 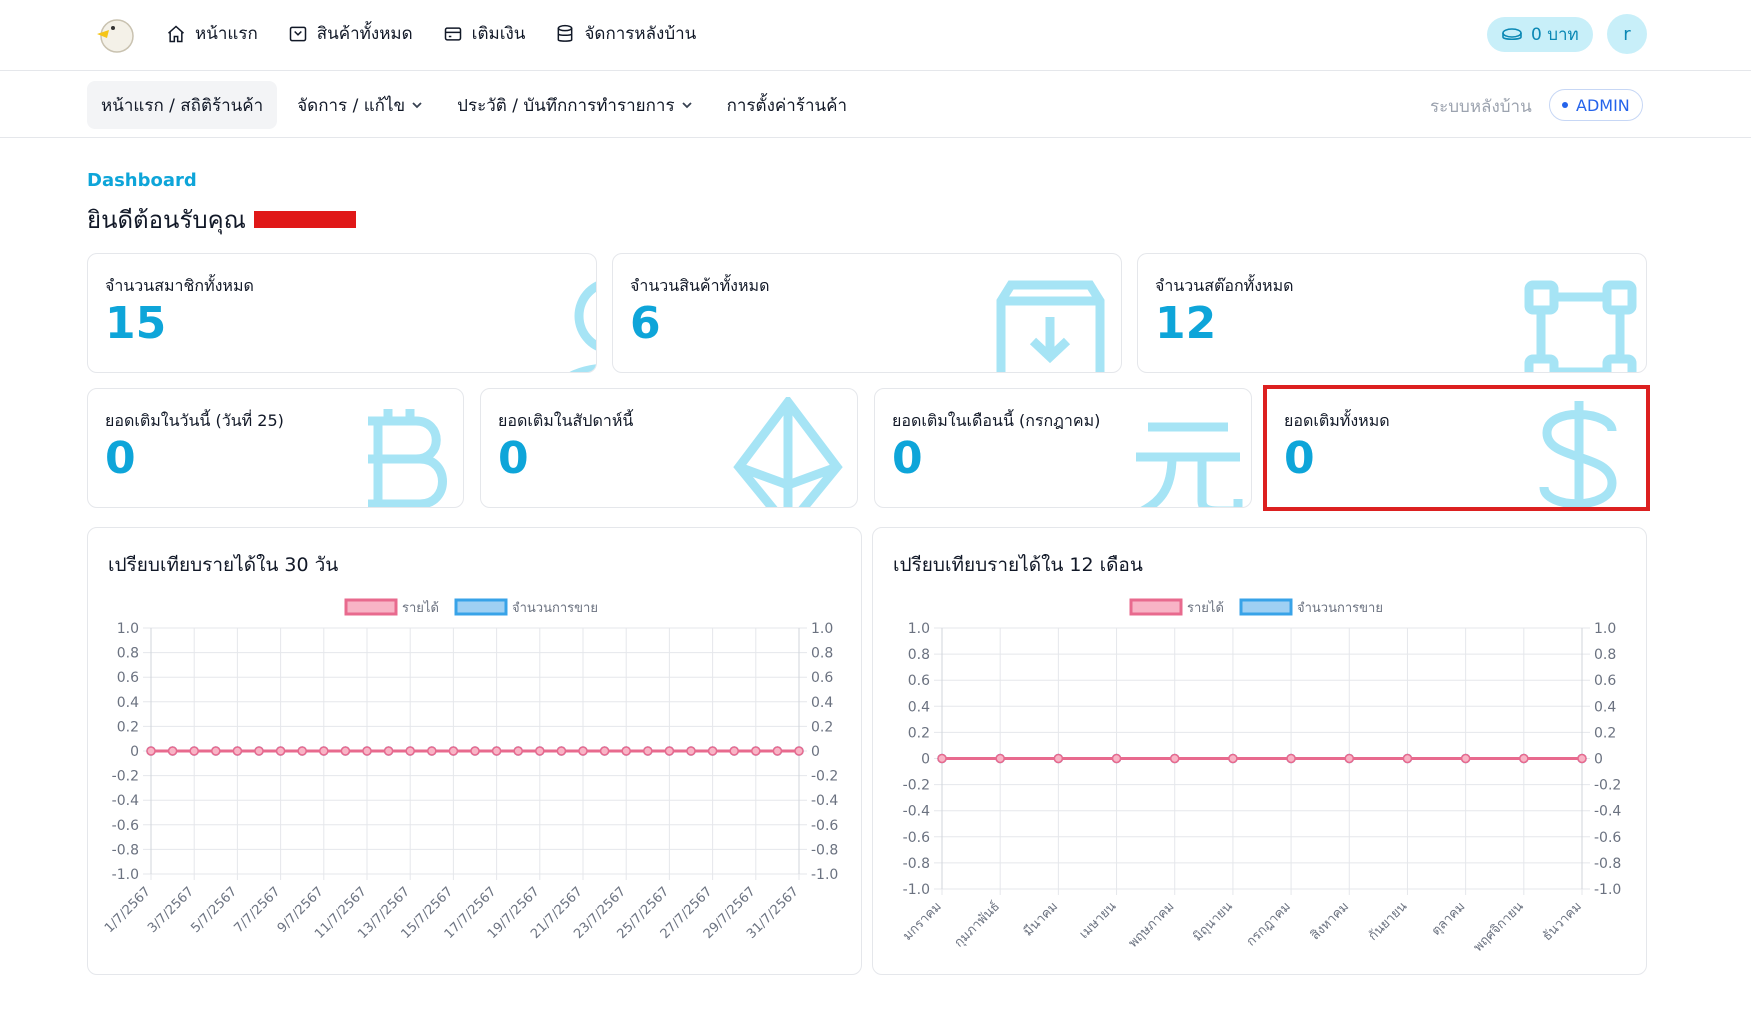 What do you see at coordinates (128, 910) in the screenshot?
I see `x-tick-label: 1/7/2567` at bounding box center [128, 910].